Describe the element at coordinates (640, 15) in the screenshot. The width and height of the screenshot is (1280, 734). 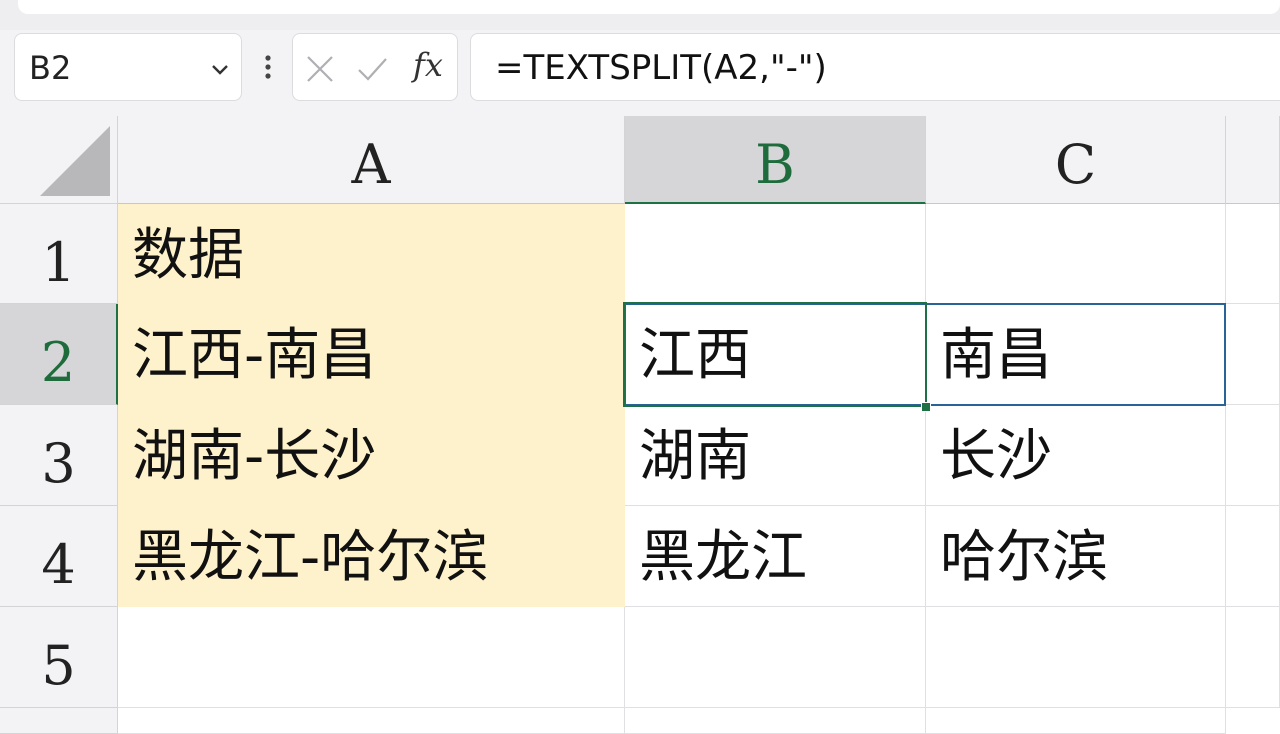
I see `window-top-strip` at that location.